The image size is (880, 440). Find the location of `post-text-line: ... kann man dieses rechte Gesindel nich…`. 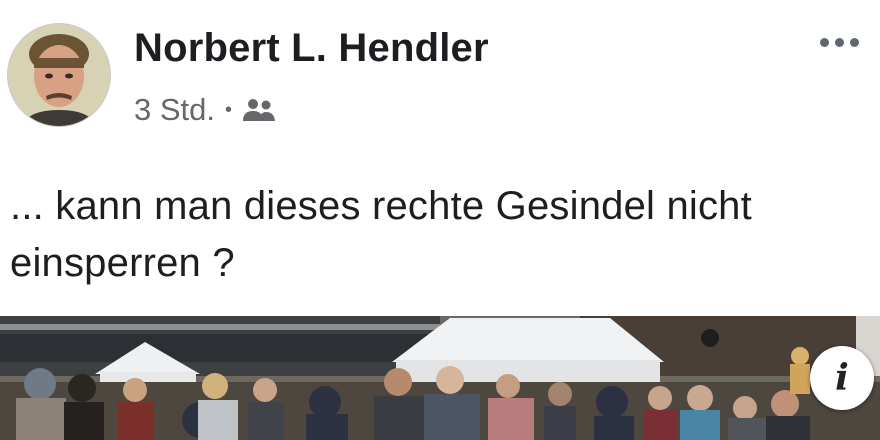

post-text-line: ... kann man dieses rechte Gesindel nich… is located at coordinates (381, 206).